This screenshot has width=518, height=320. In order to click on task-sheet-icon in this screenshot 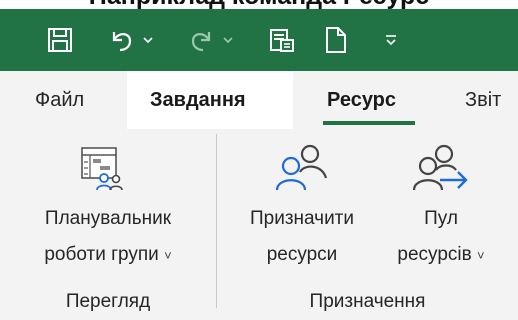, I will do `click(282, 40)`.